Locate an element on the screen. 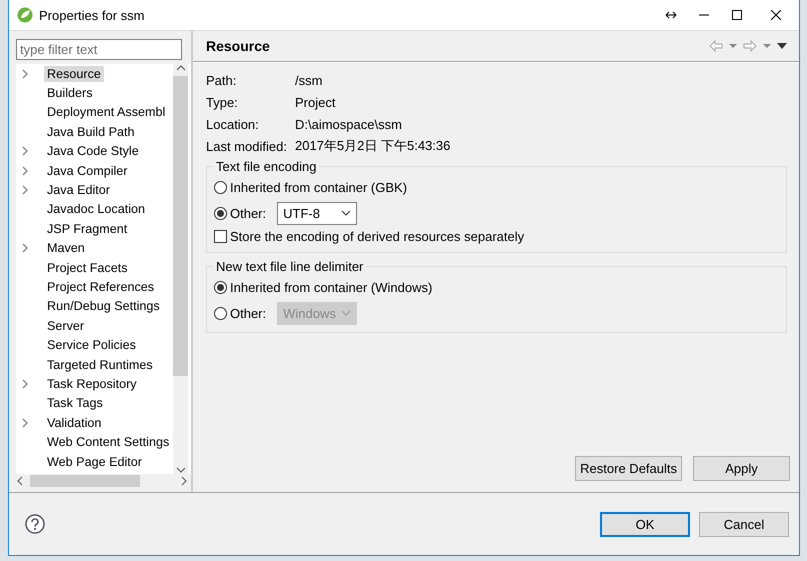  group-title: Text file encoding is located at coordinates (266, 166).